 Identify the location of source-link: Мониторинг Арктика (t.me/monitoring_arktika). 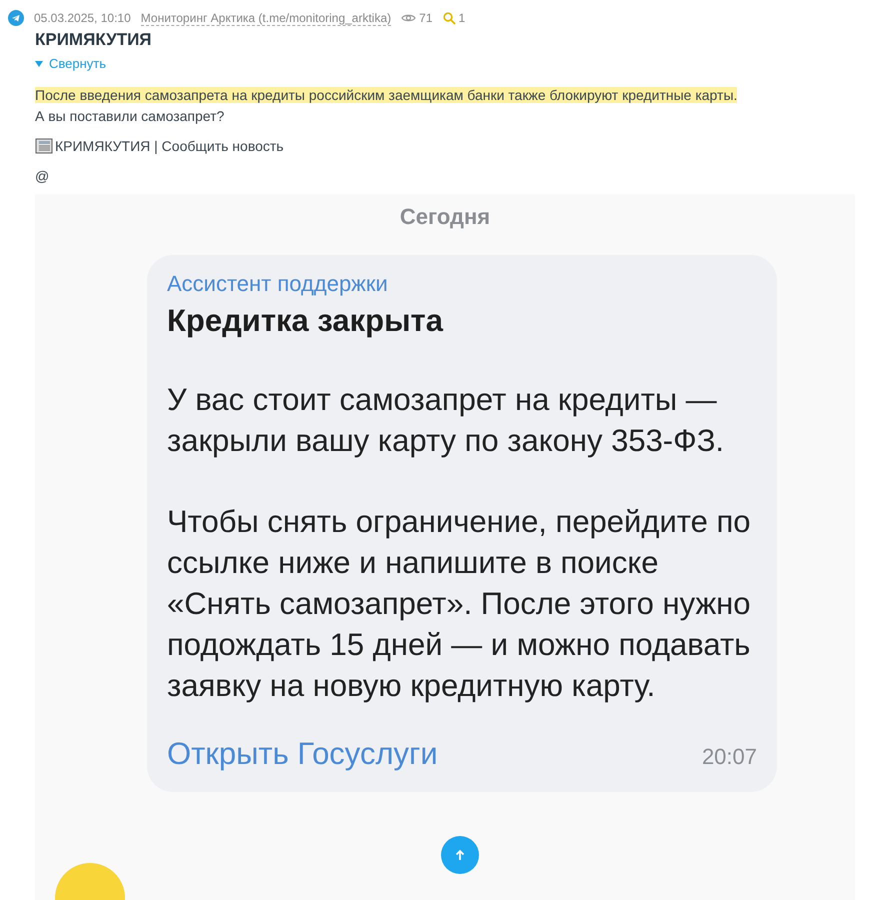
(266, 18).